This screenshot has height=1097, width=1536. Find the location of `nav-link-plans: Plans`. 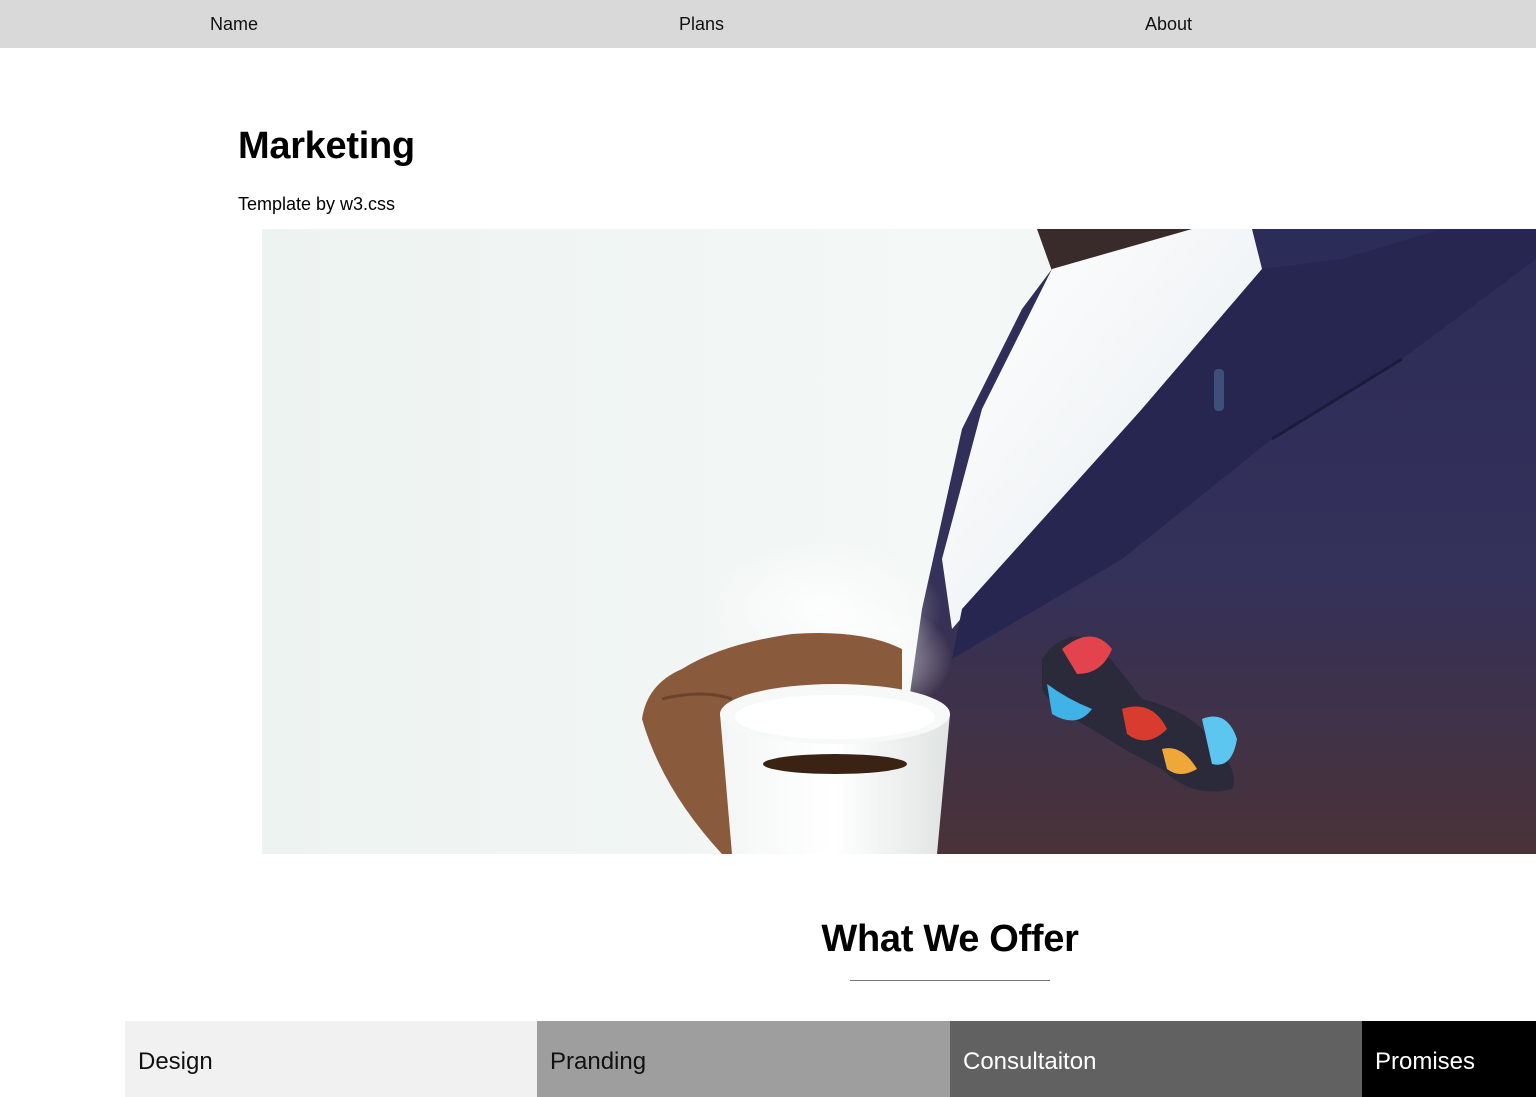

nav-link-plans: Plans is located at coordinates (701, 24).